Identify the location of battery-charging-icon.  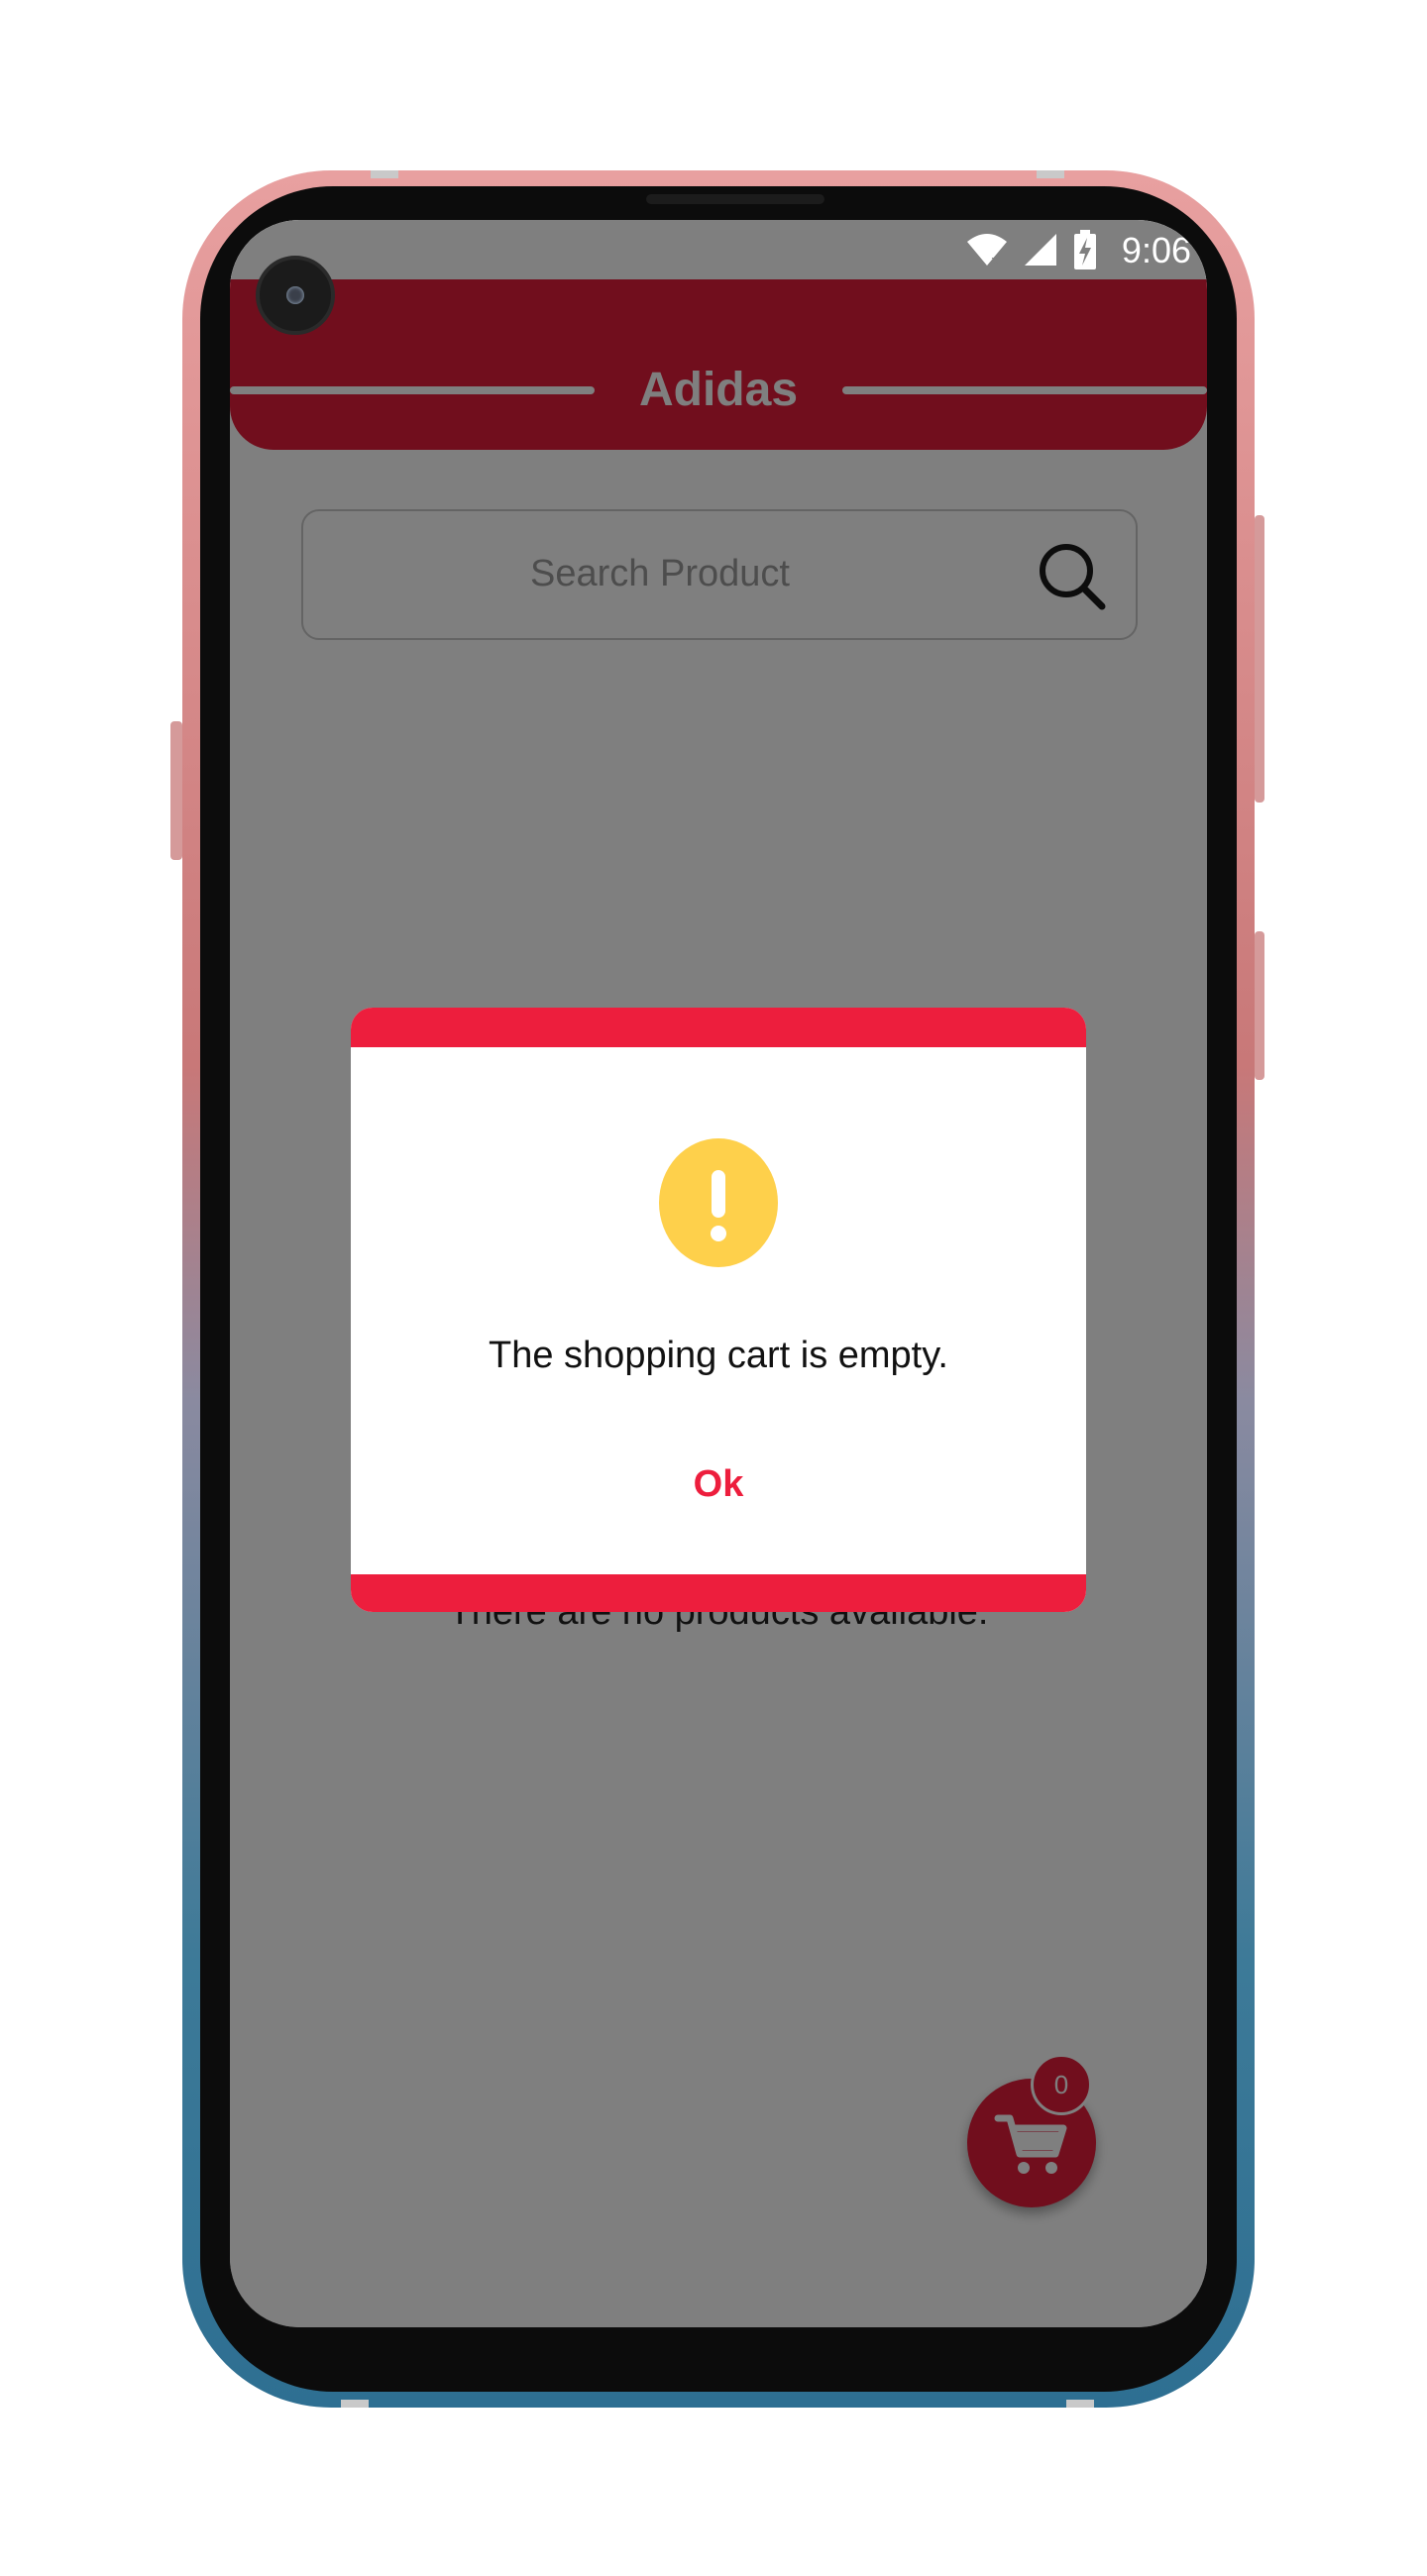
(1085, 249).